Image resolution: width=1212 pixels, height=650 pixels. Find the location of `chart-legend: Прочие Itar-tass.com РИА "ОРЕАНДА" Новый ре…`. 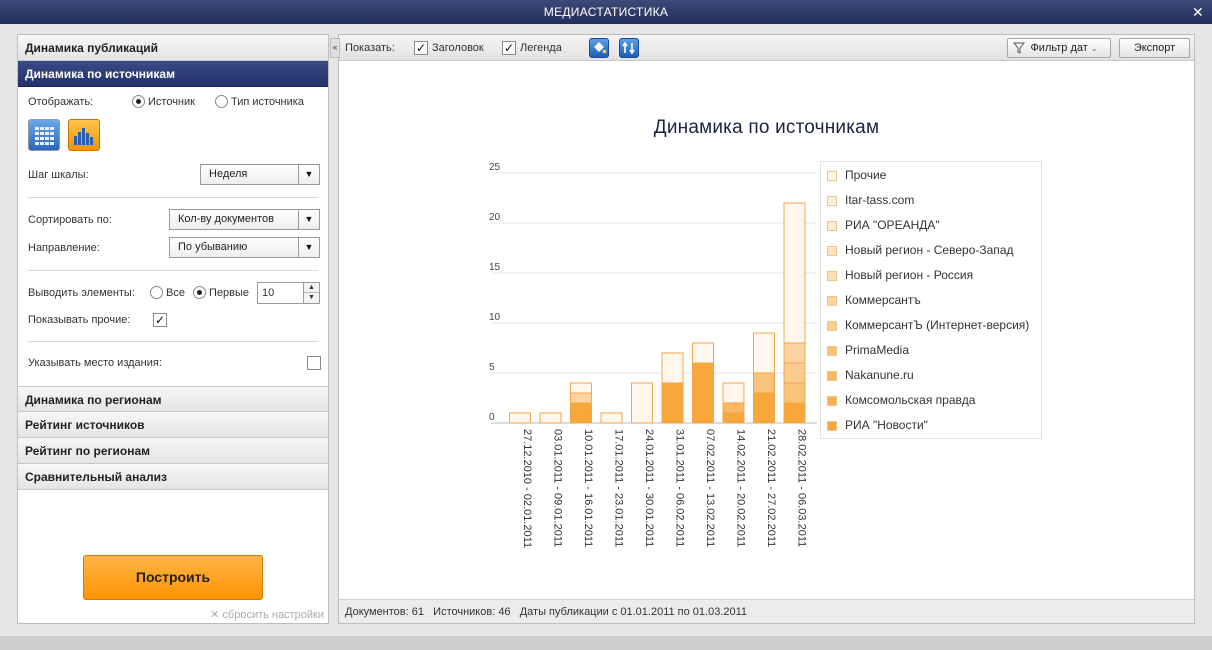

chart-legend: Прочие Itar-tass.com РИА "ОРЕАНДА" Новый ре… is located at coordinates (931, 300).